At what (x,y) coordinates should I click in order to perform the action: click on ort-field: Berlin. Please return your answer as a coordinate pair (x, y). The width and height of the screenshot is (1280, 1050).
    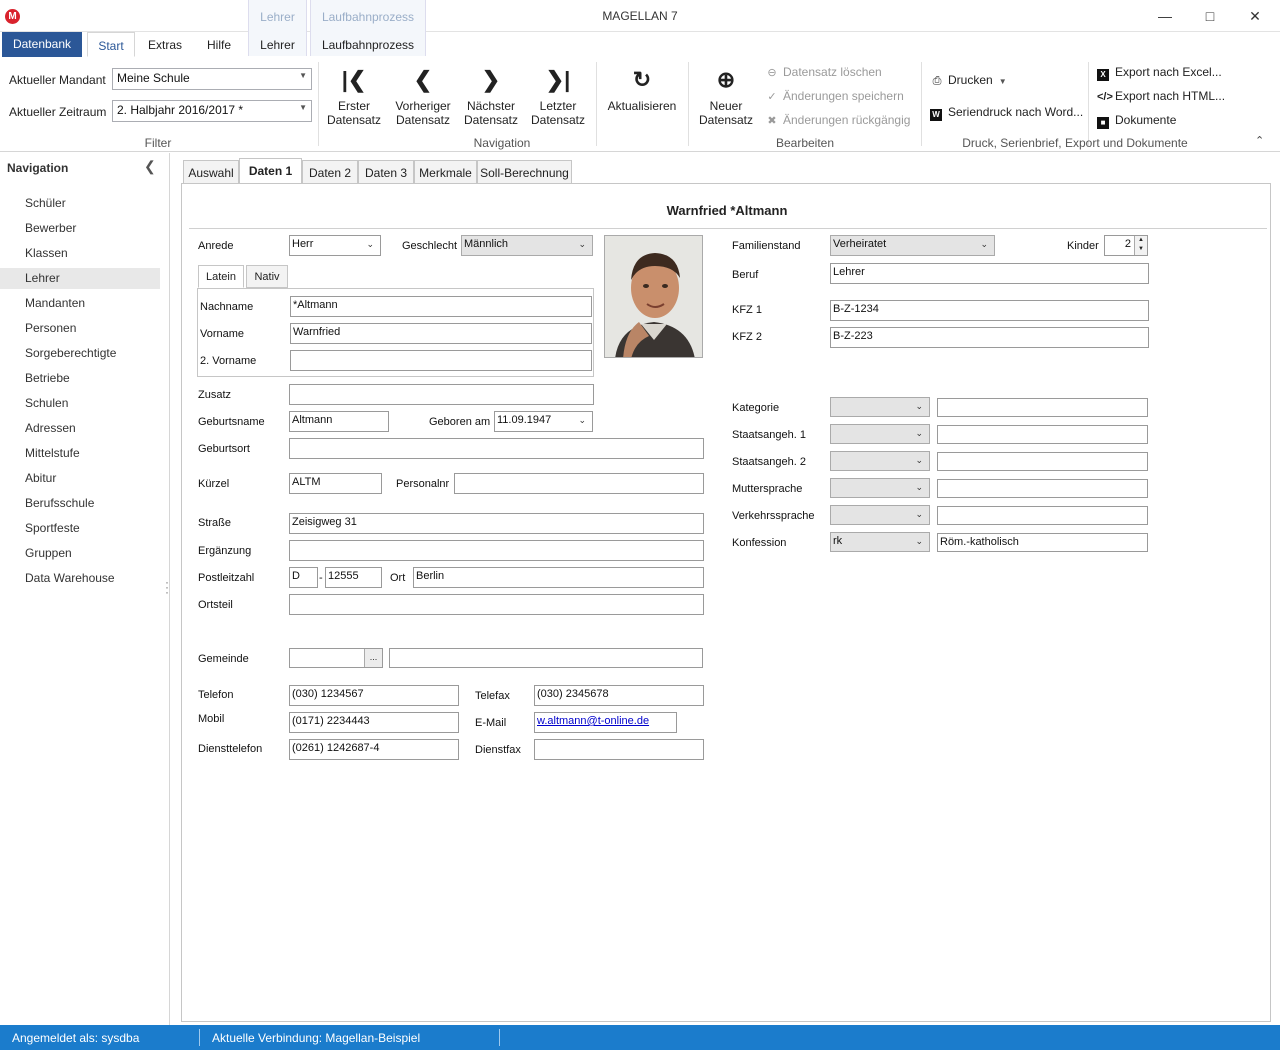
    Looking at the image, I should click on (558, 577).